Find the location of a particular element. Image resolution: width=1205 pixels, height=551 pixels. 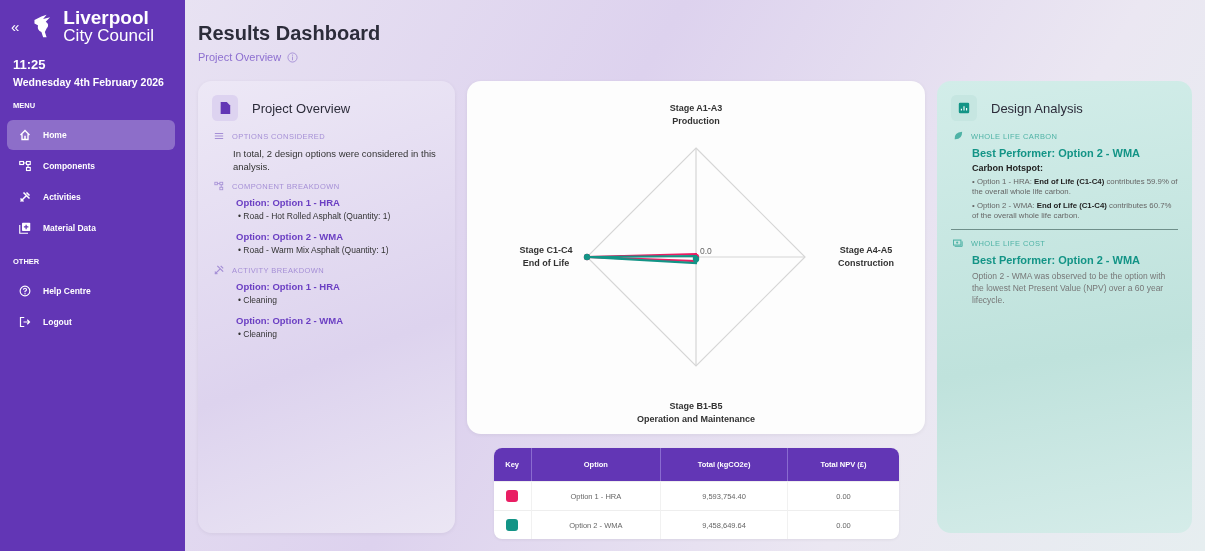

option-item: • Road - Hot Rolled Asphalt (Quantity: 1) is located at coordinates (315, 216).